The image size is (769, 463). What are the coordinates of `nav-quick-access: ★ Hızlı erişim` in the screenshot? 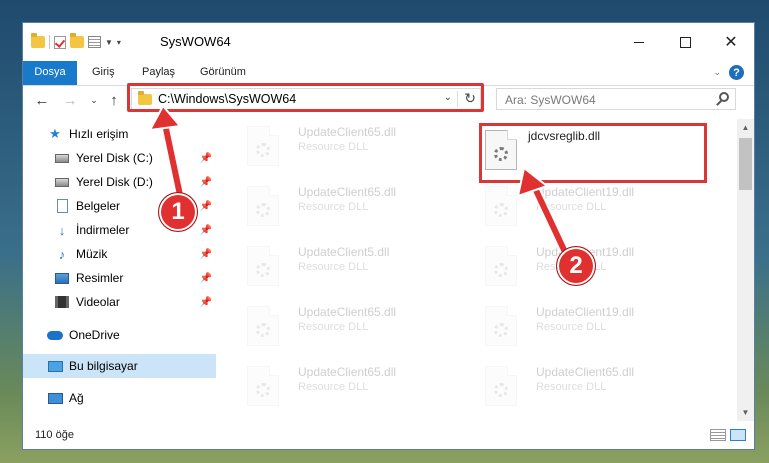 It's located at (119, 134).